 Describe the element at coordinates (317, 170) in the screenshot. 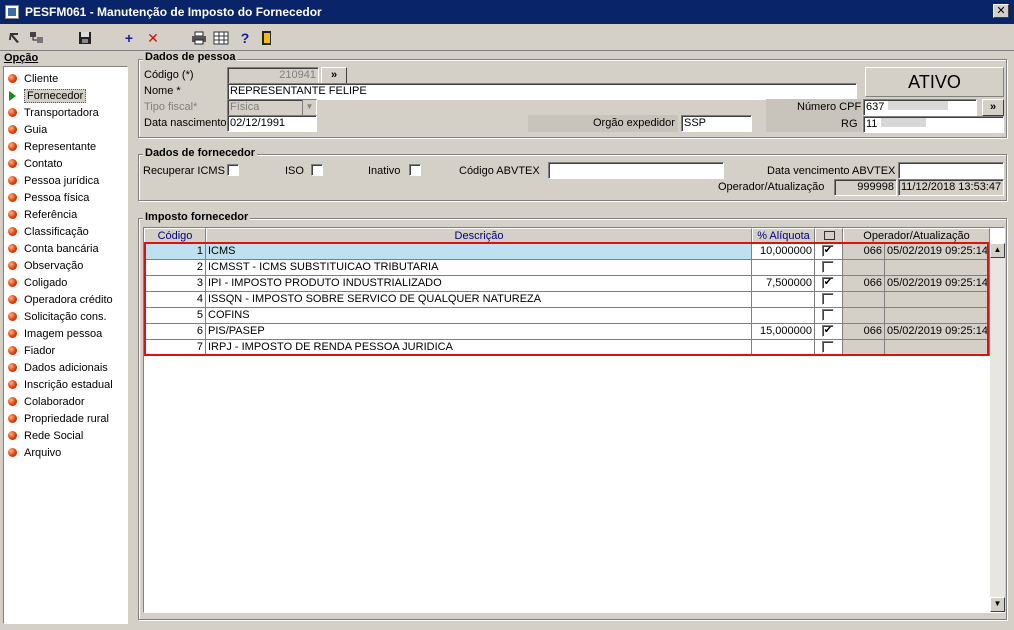

I see `iso-checkbox` at that location.